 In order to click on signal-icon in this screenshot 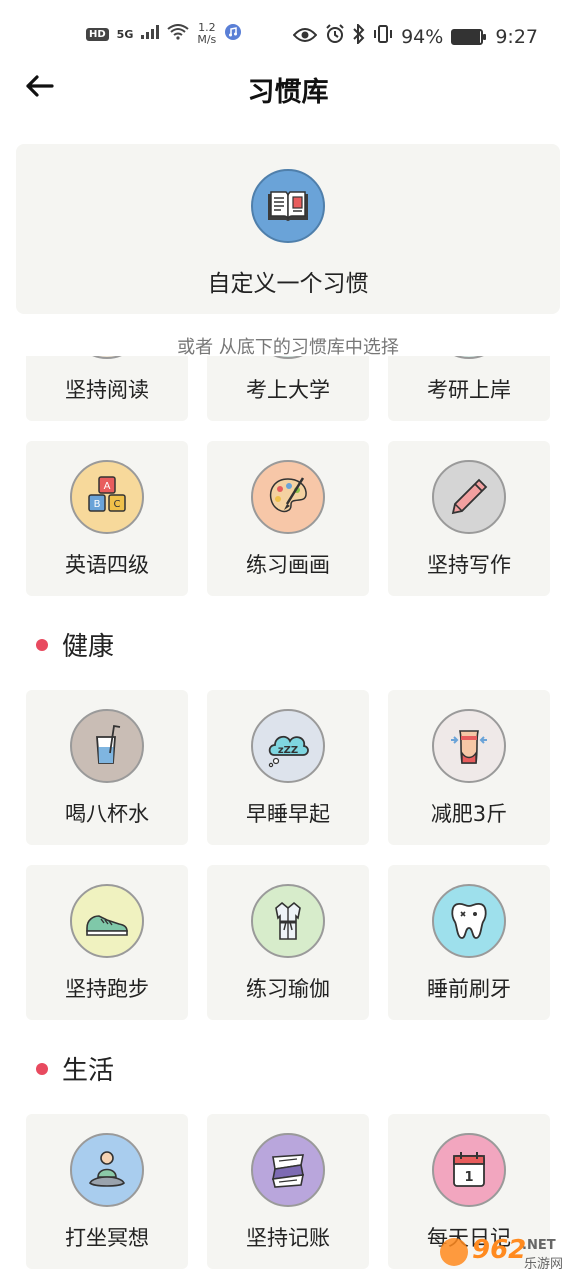, I will do `click(150, 34)`.